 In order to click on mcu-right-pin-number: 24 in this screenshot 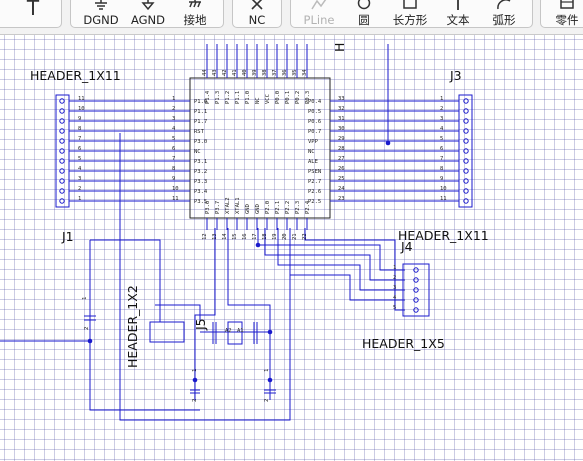, I will do `click(341, 189)`.